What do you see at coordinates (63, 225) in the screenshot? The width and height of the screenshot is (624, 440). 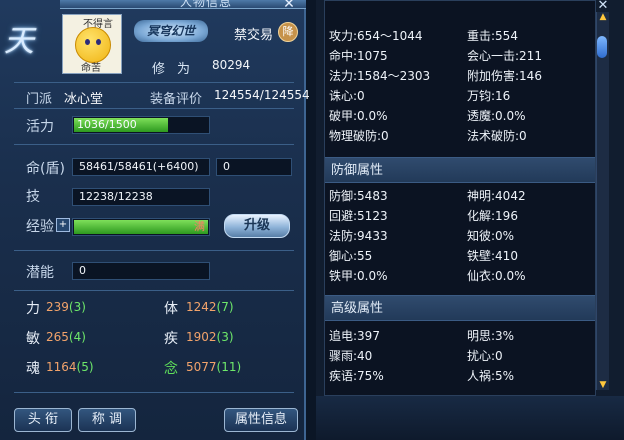 I see `exp-plus-button: +` at bounding box center [63, 225].